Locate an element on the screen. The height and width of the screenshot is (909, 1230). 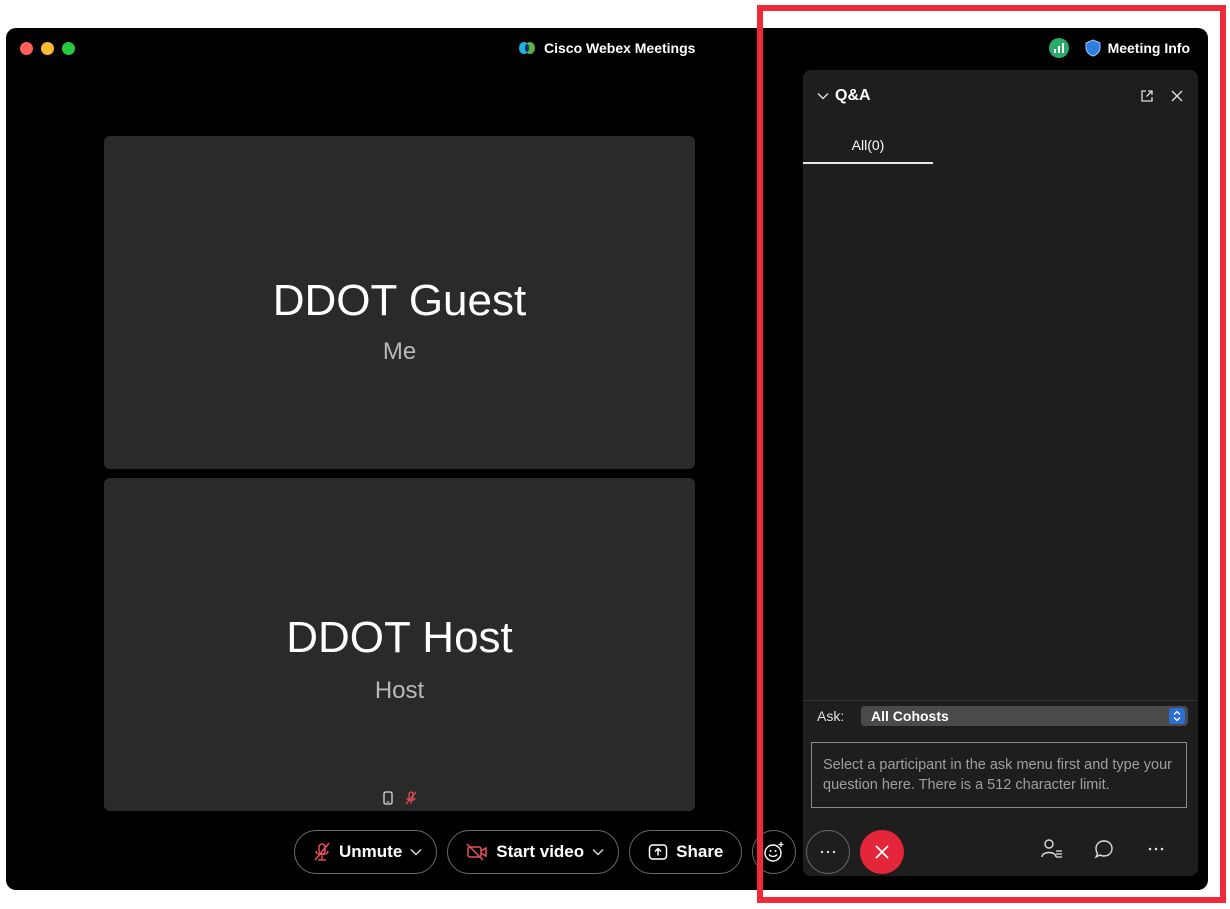
qa-panel-header: Q&A is located at coordinates (1000, 96).